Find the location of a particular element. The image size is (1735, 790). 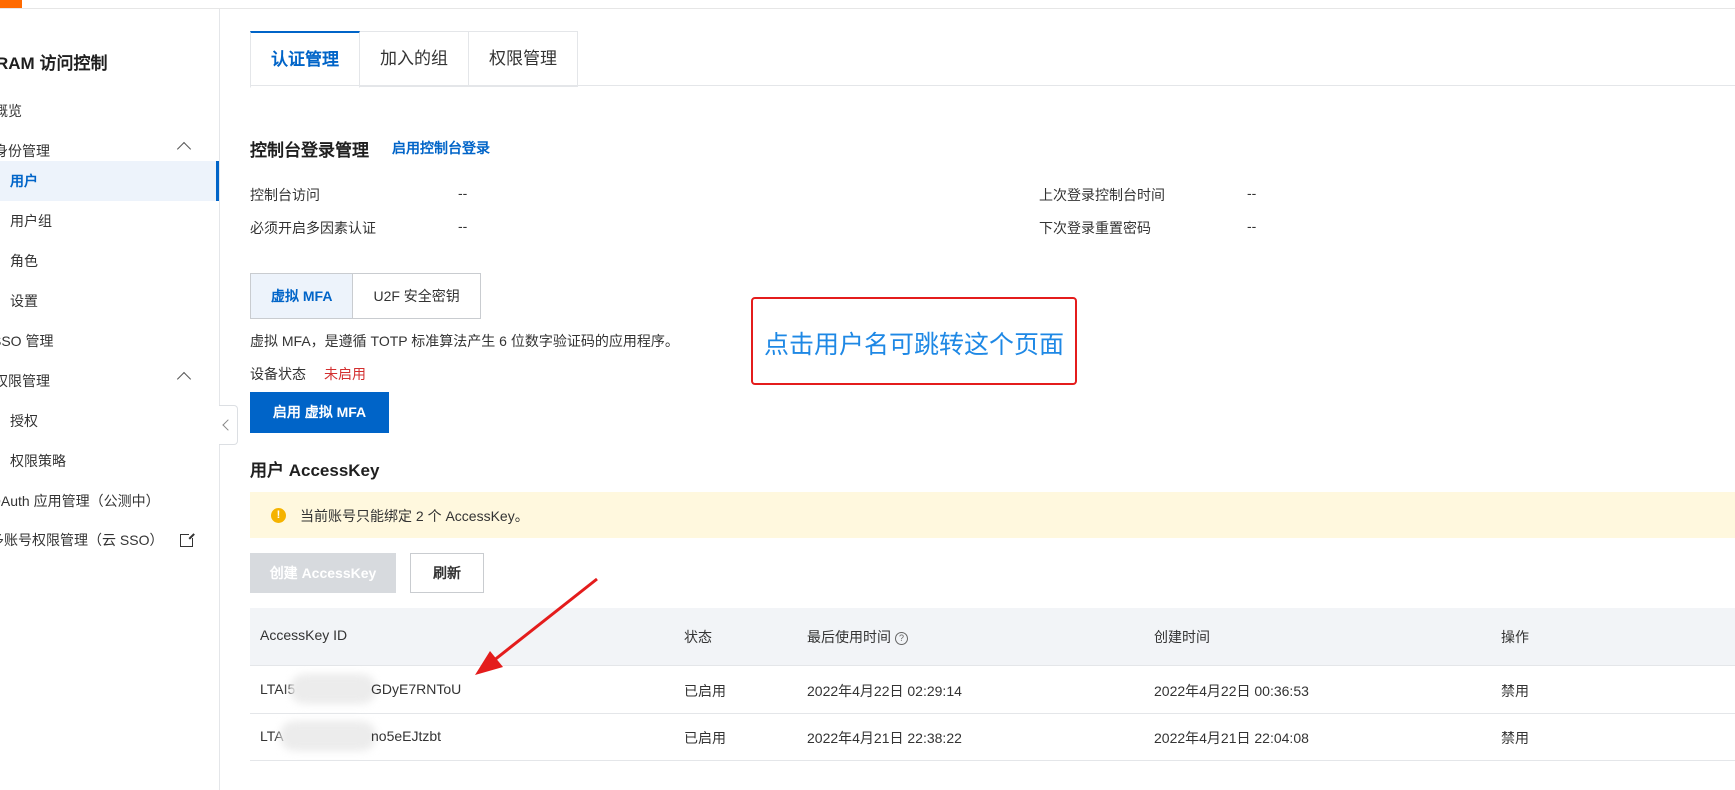

column-header-last-used: 最后使用时间? is located at coordinates (857, 637).